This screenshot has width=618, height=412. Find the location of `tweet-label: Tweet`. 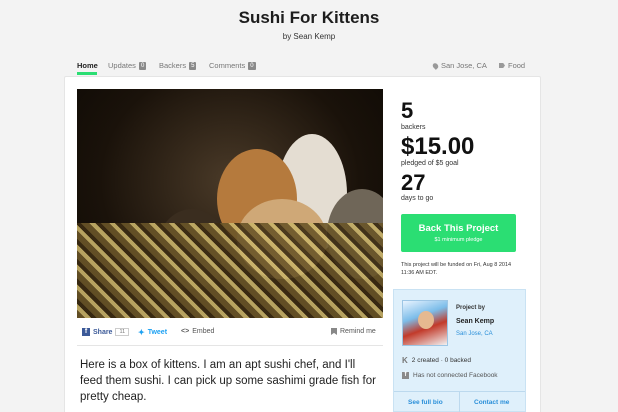

tweet-label: Tweet is located at coordinates (157, 332).